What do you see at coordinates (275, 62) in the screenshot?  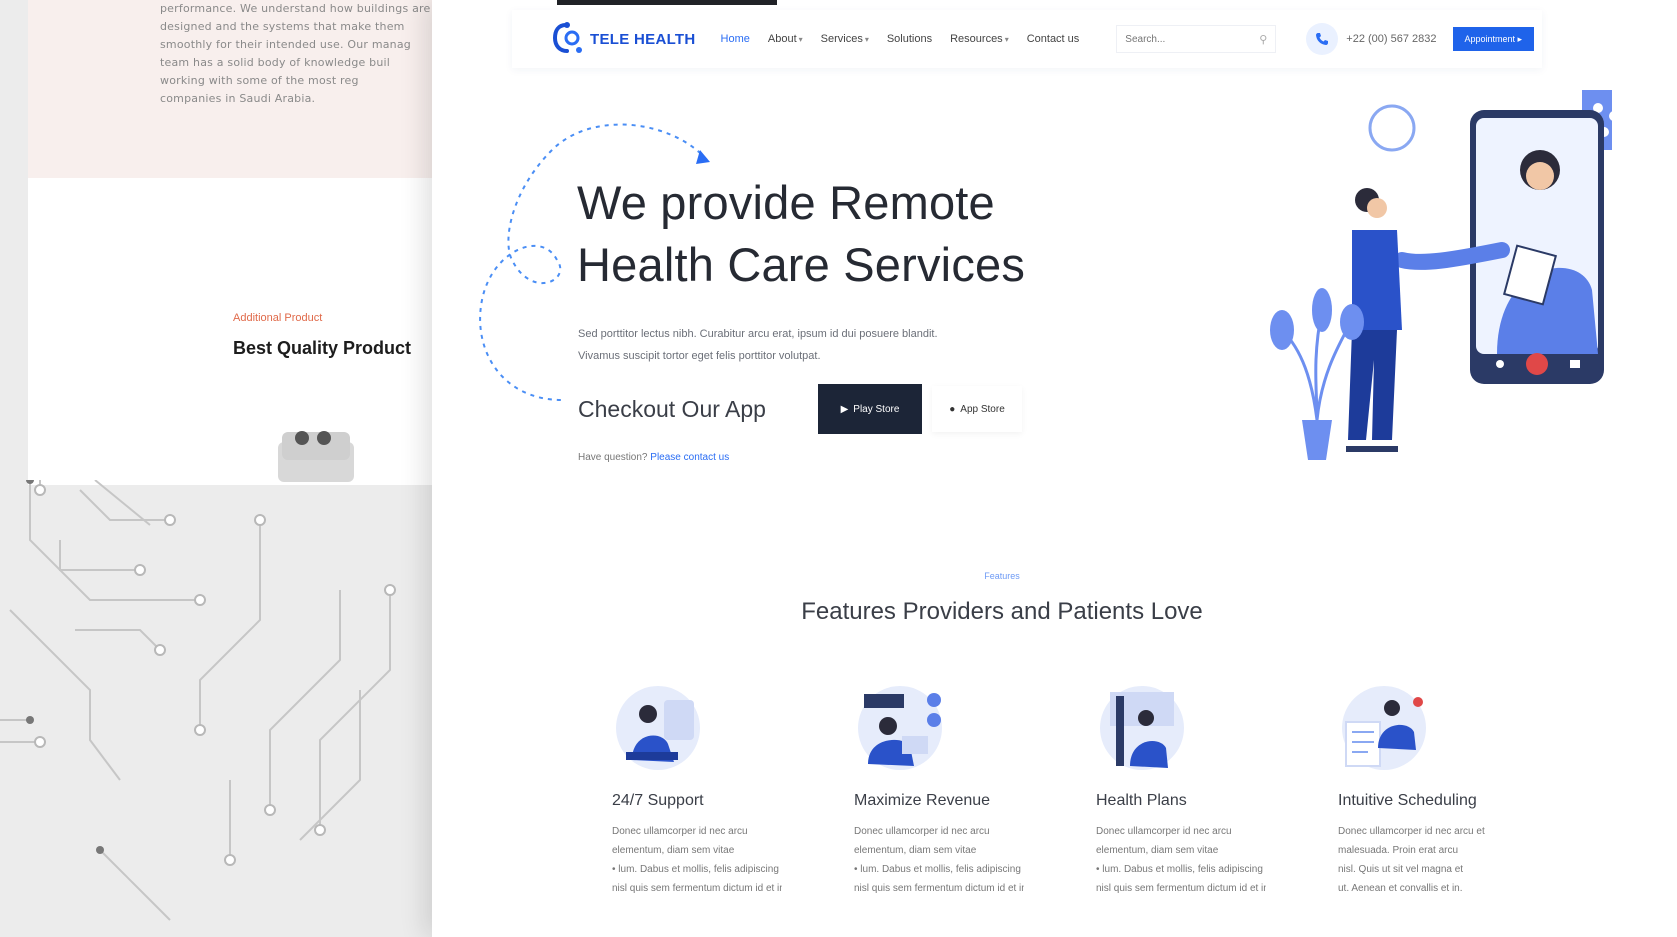 I see `bg-paragraph-line: team has a solid body of knowledge buil` at bounding box center [275, 62].